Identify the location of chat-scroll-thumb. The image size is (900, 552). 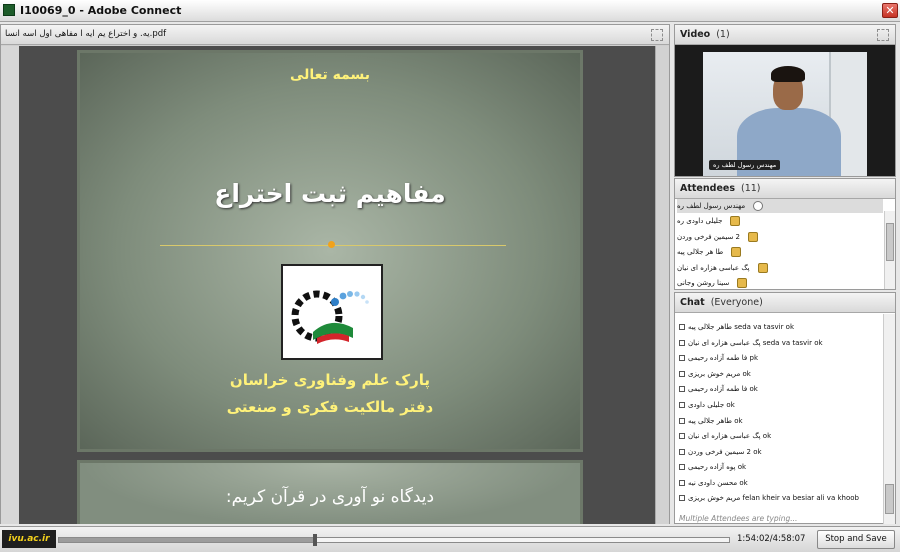
(889, 499).